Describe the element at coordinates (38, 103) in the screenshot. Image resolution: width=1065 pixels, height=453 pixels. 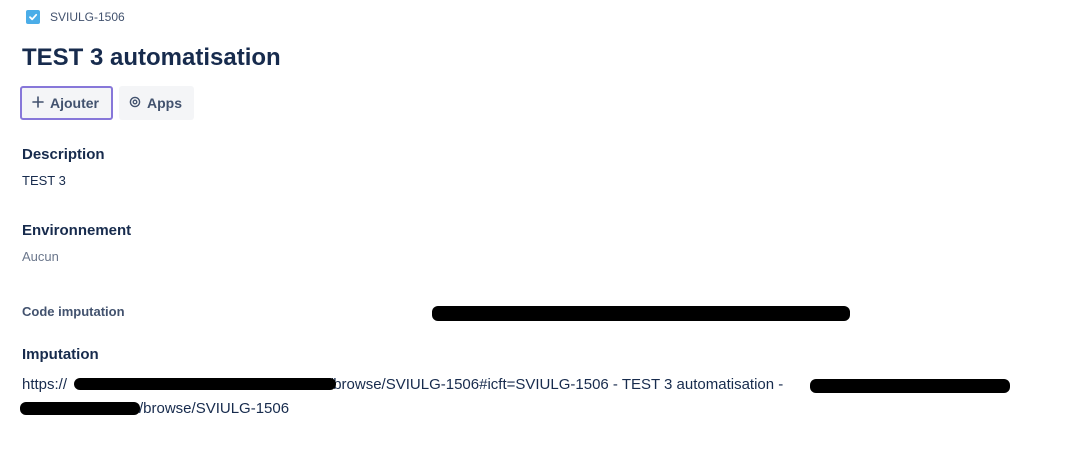
I see `plus-icon` at that location.